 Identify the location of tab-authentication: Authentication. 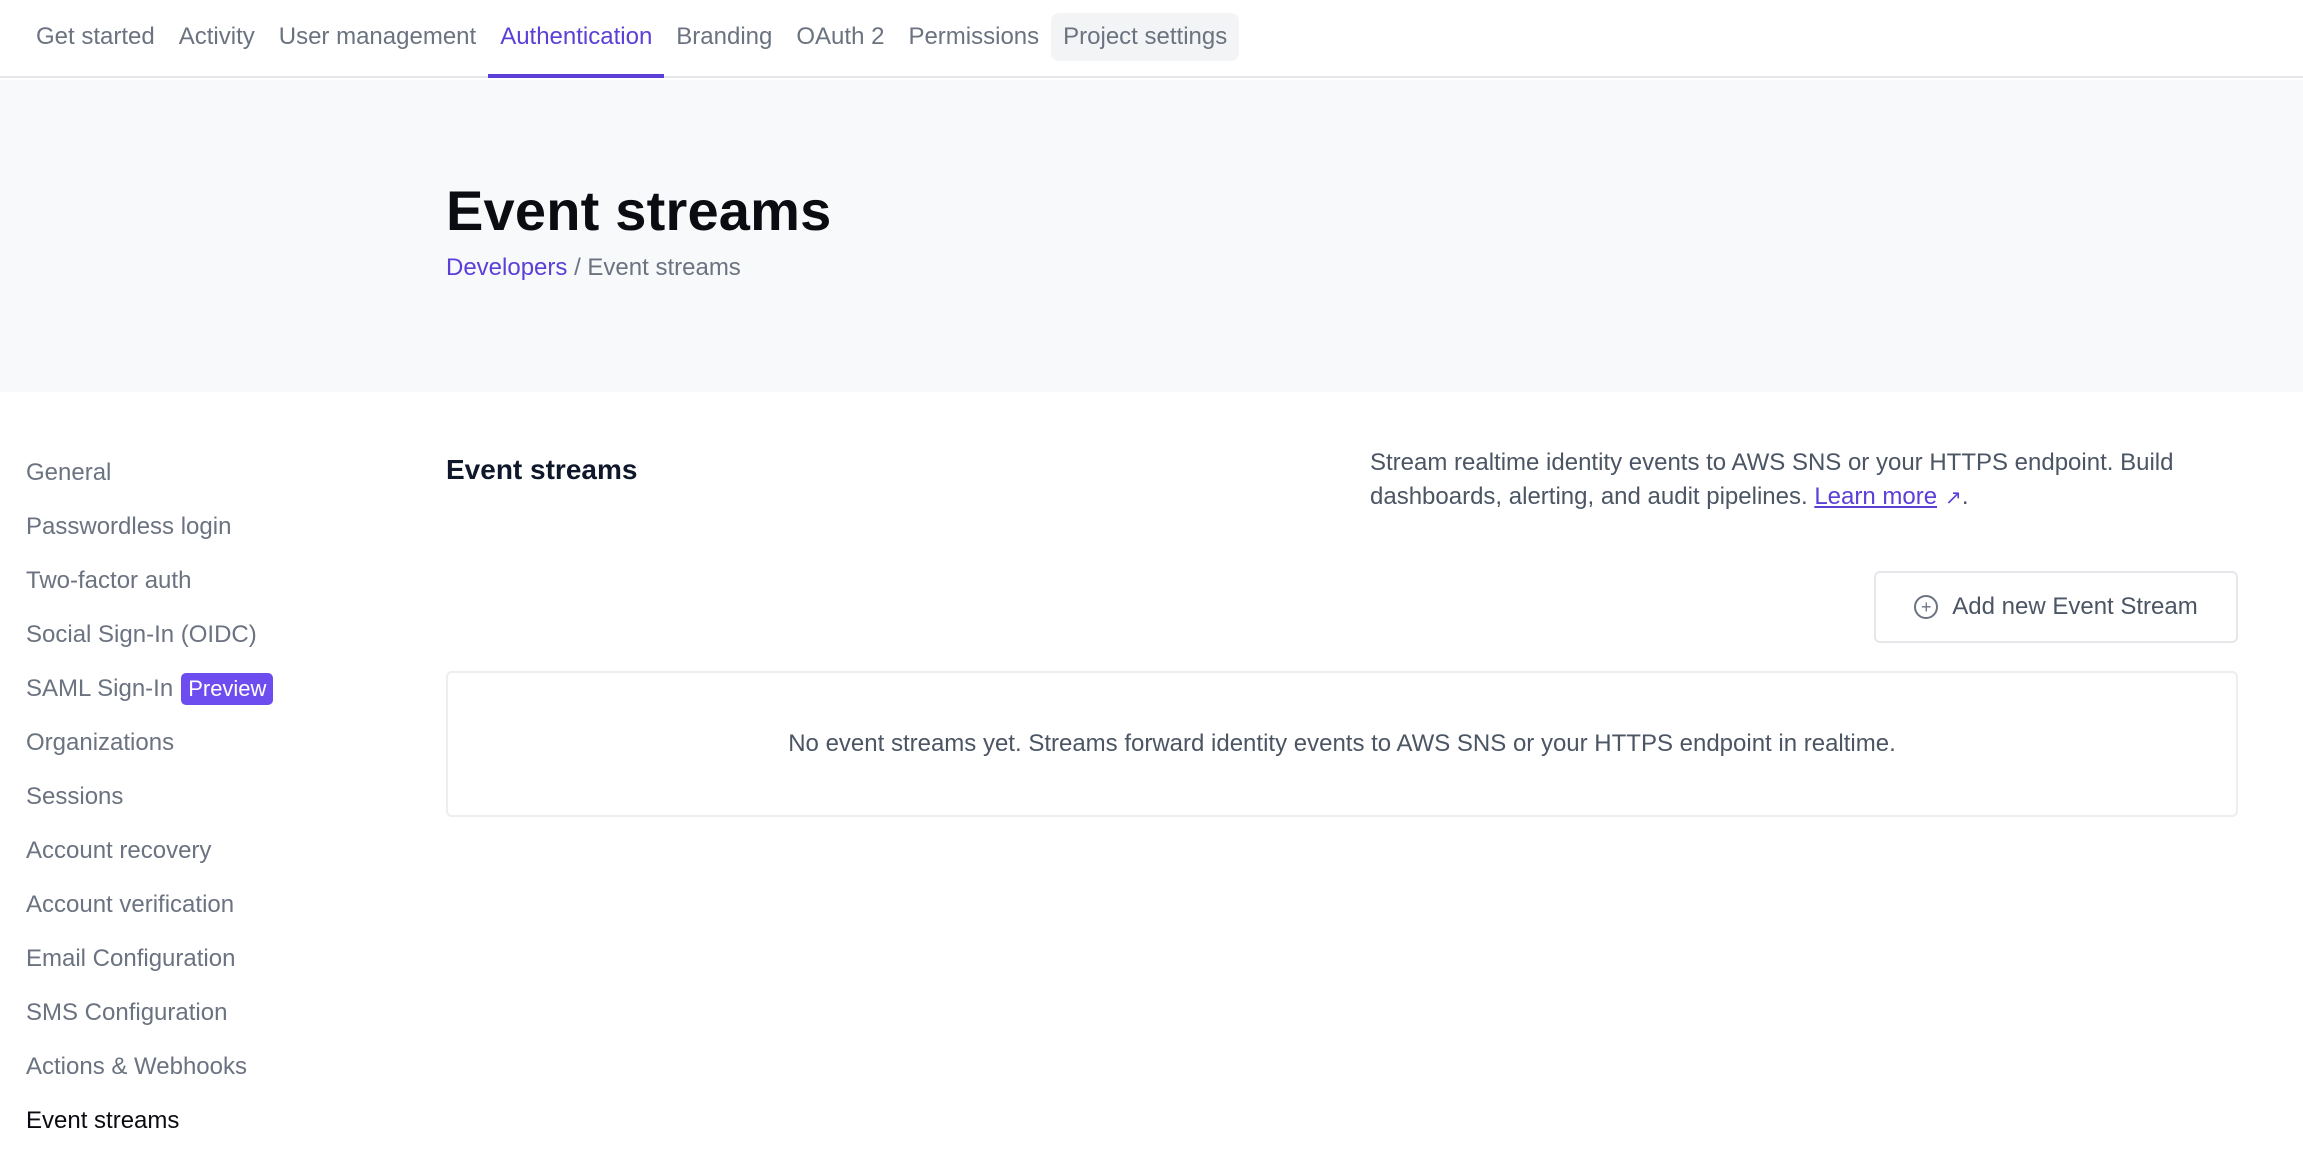
(576, 39).